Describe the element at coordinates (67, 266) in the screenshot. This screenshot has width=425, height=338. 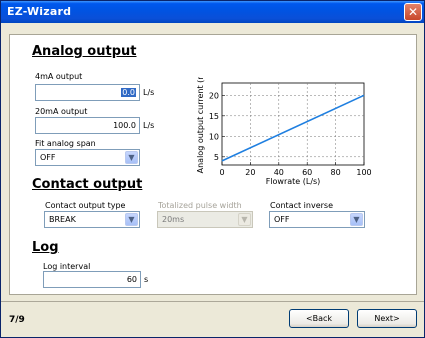
I see `log-interval-label: Log interval` at that location.